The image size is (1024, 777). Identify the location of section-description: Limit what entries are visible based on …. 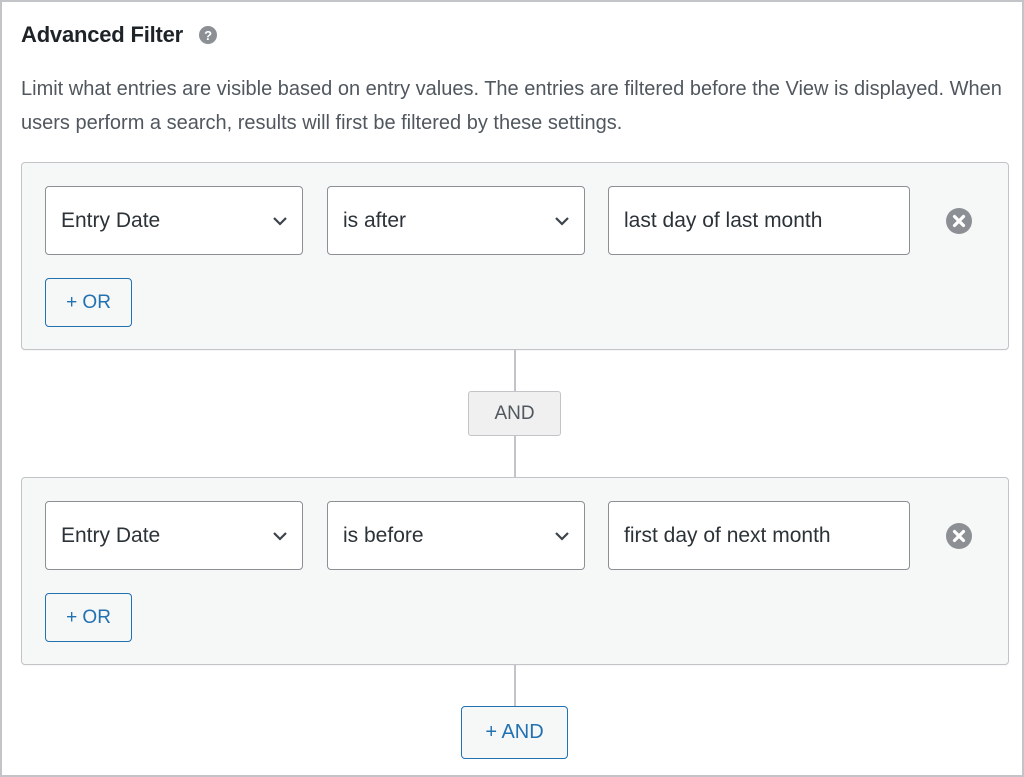
(511, 106).